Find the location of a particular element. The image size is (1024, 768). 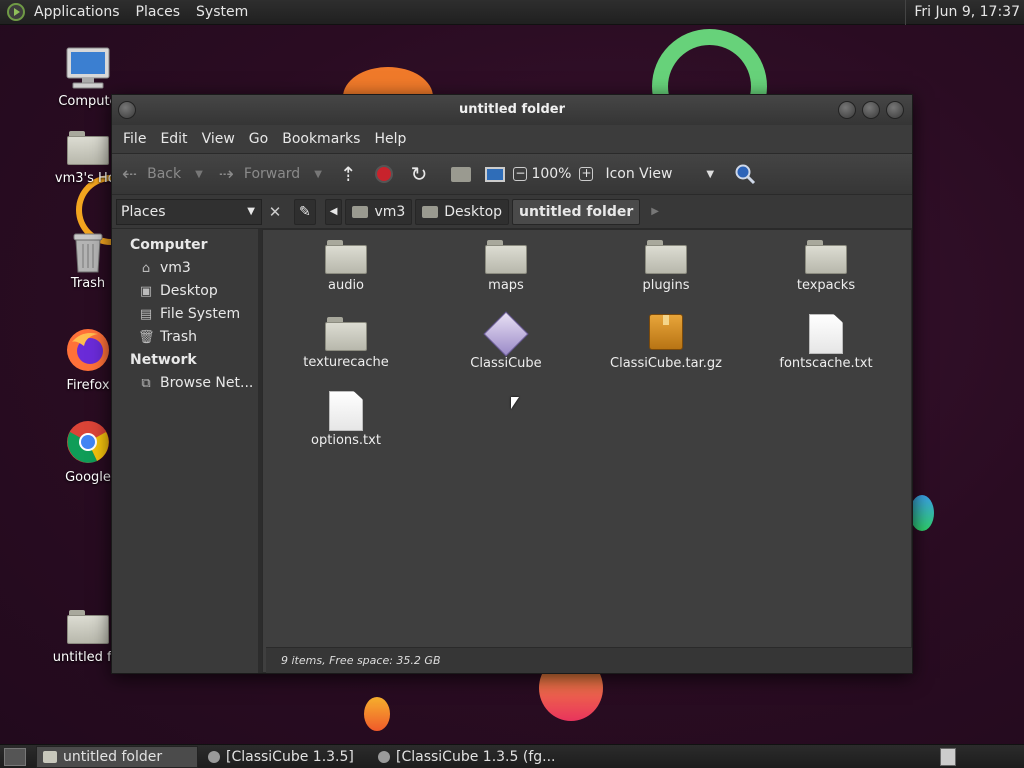

sidebar-selector: Places ▼ is located at coordinates (189, 211).